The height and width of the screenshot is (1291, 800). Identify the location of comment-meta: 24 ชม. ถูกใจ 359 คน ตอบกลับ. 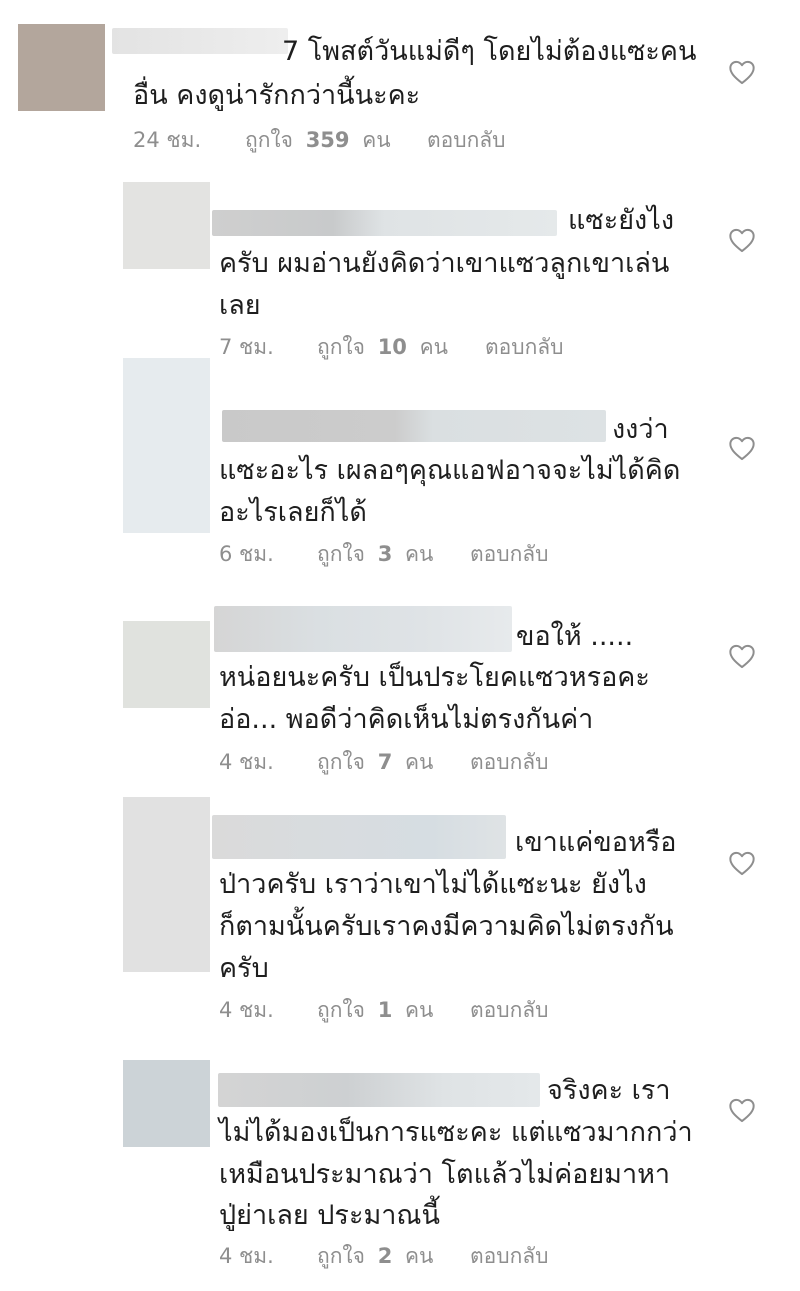
(363, 138).